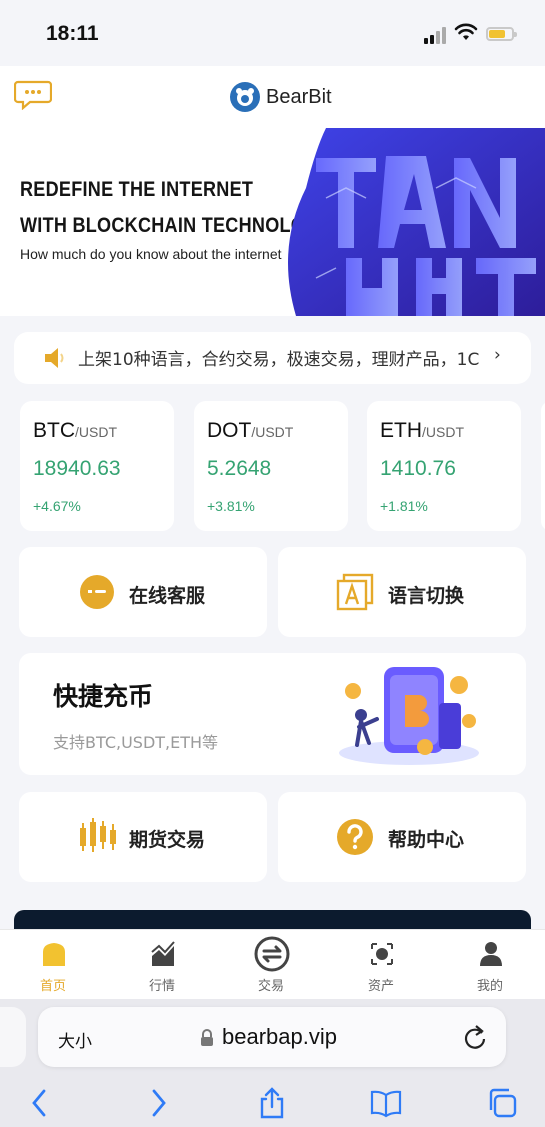  Describe the element at coordinates (435, 35) in the screenshot. I see `cellular-signal-icon` at that location.